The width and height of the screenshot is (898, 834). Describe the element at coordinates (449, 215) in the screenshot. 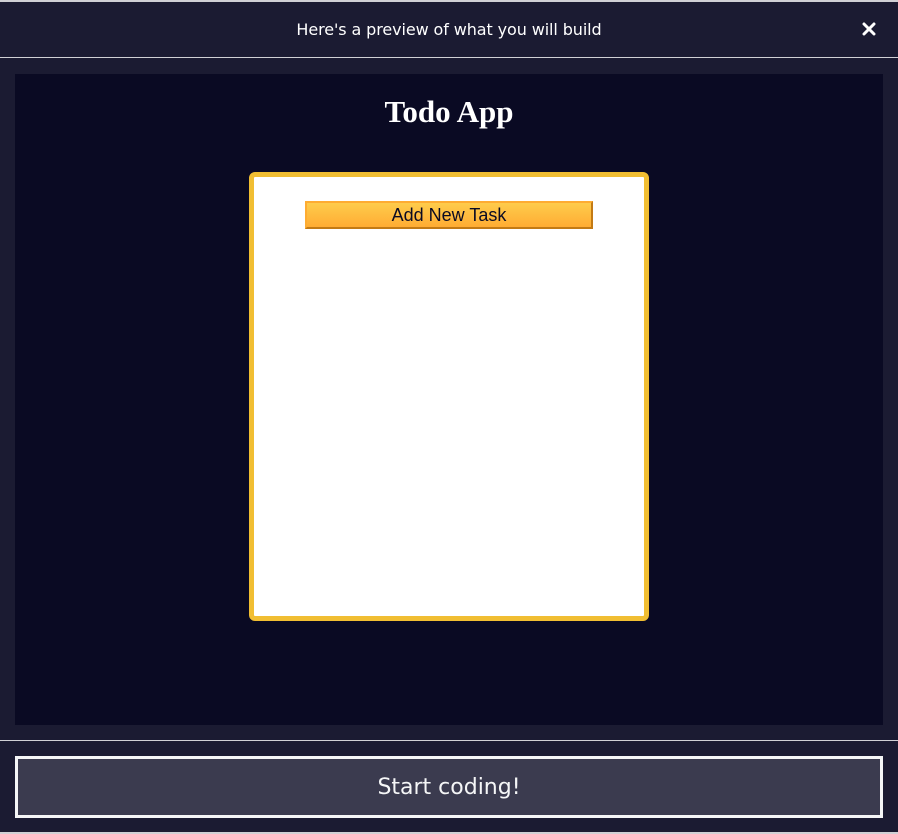

I see `add-new-task-button: Add New Task` at that location.